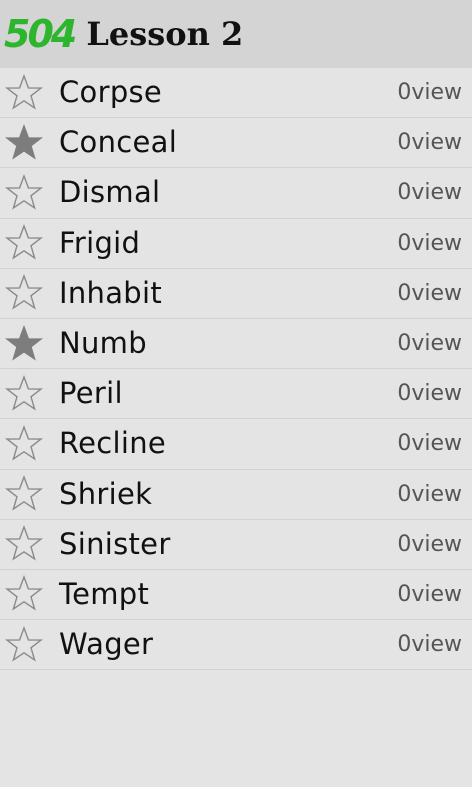 This screenshot has width=472, height=787. Describe the element at coordinates (236, 294) in the screenshot. I see `list-item: Inhabit 0view` at that location.